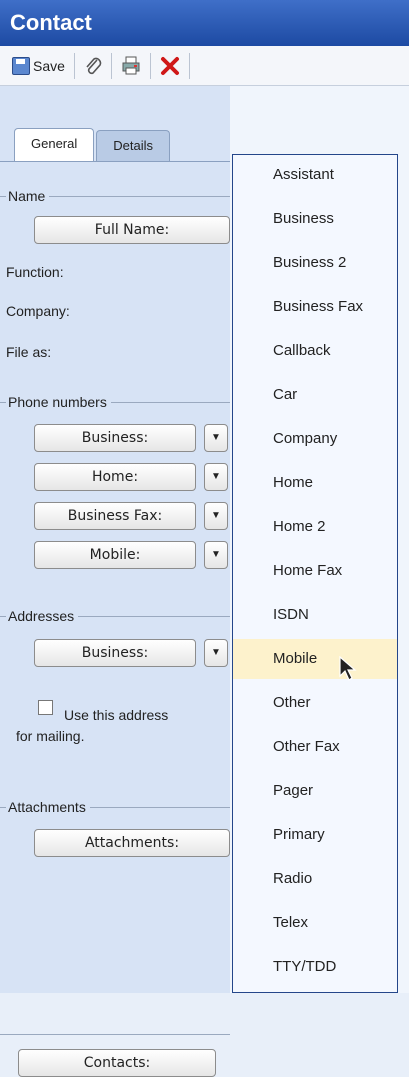 The height and width of the screenshot is (1077, 409). What do you see at coordinates (133, 146) in the screenshot?
I see `tab-details: Details` at bounding box center [133, 146].